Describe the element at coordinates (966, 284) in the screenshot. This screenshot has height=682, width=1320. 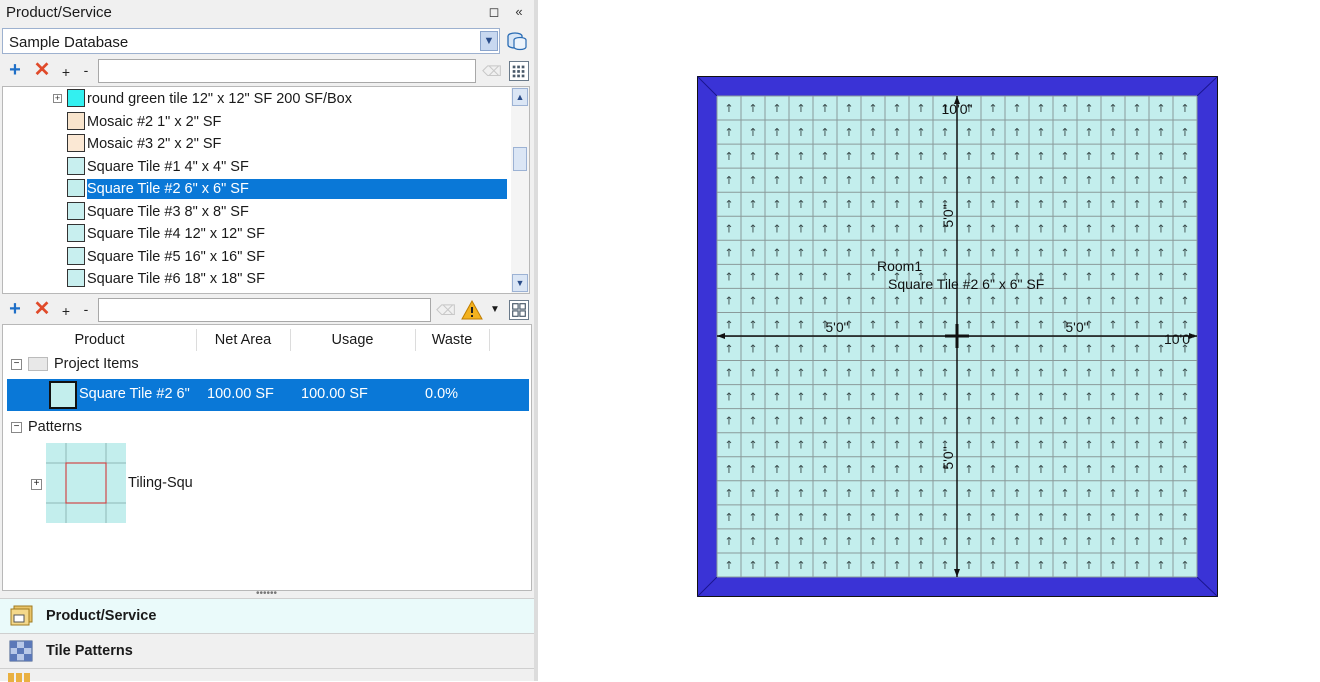
I see `room-product-label: Square Tile #2 6" x 6" SF` at that location.